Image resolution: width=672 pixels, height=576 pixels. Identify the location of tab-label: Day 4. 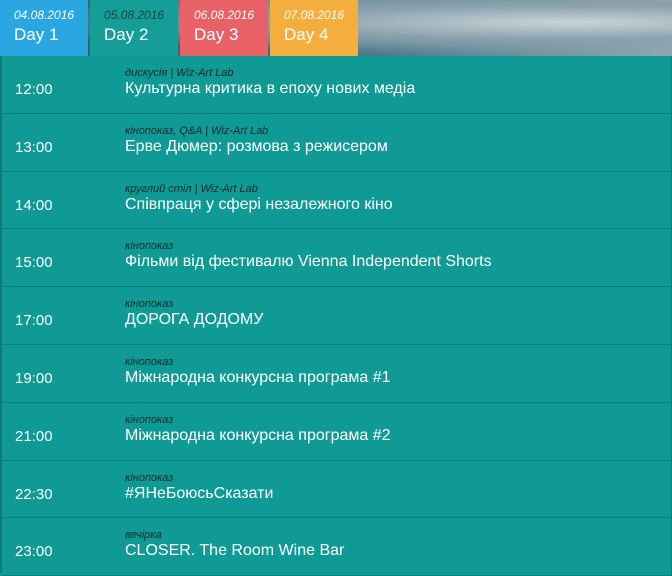
(306, 34).